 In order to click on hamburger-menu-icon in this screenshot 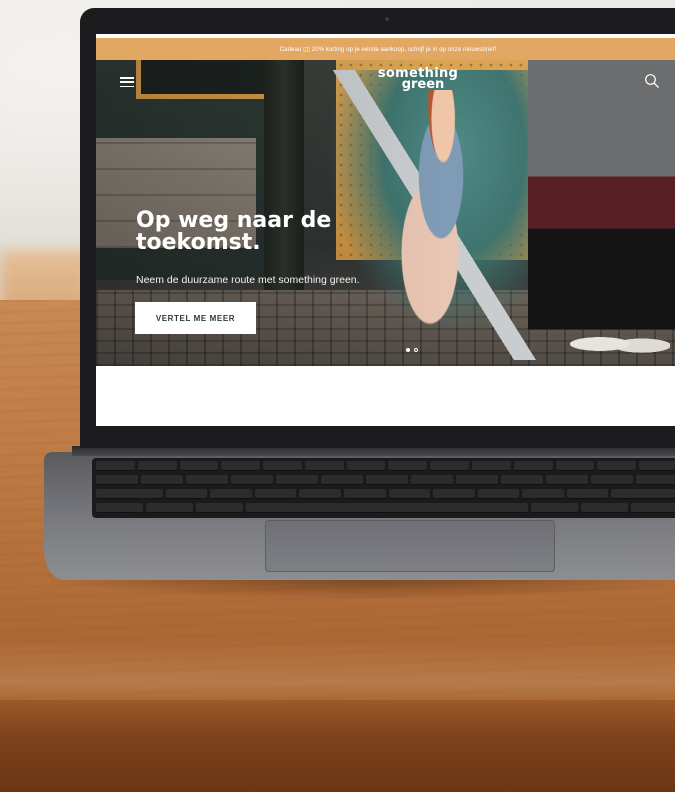, I will do `click(127, 82)`.